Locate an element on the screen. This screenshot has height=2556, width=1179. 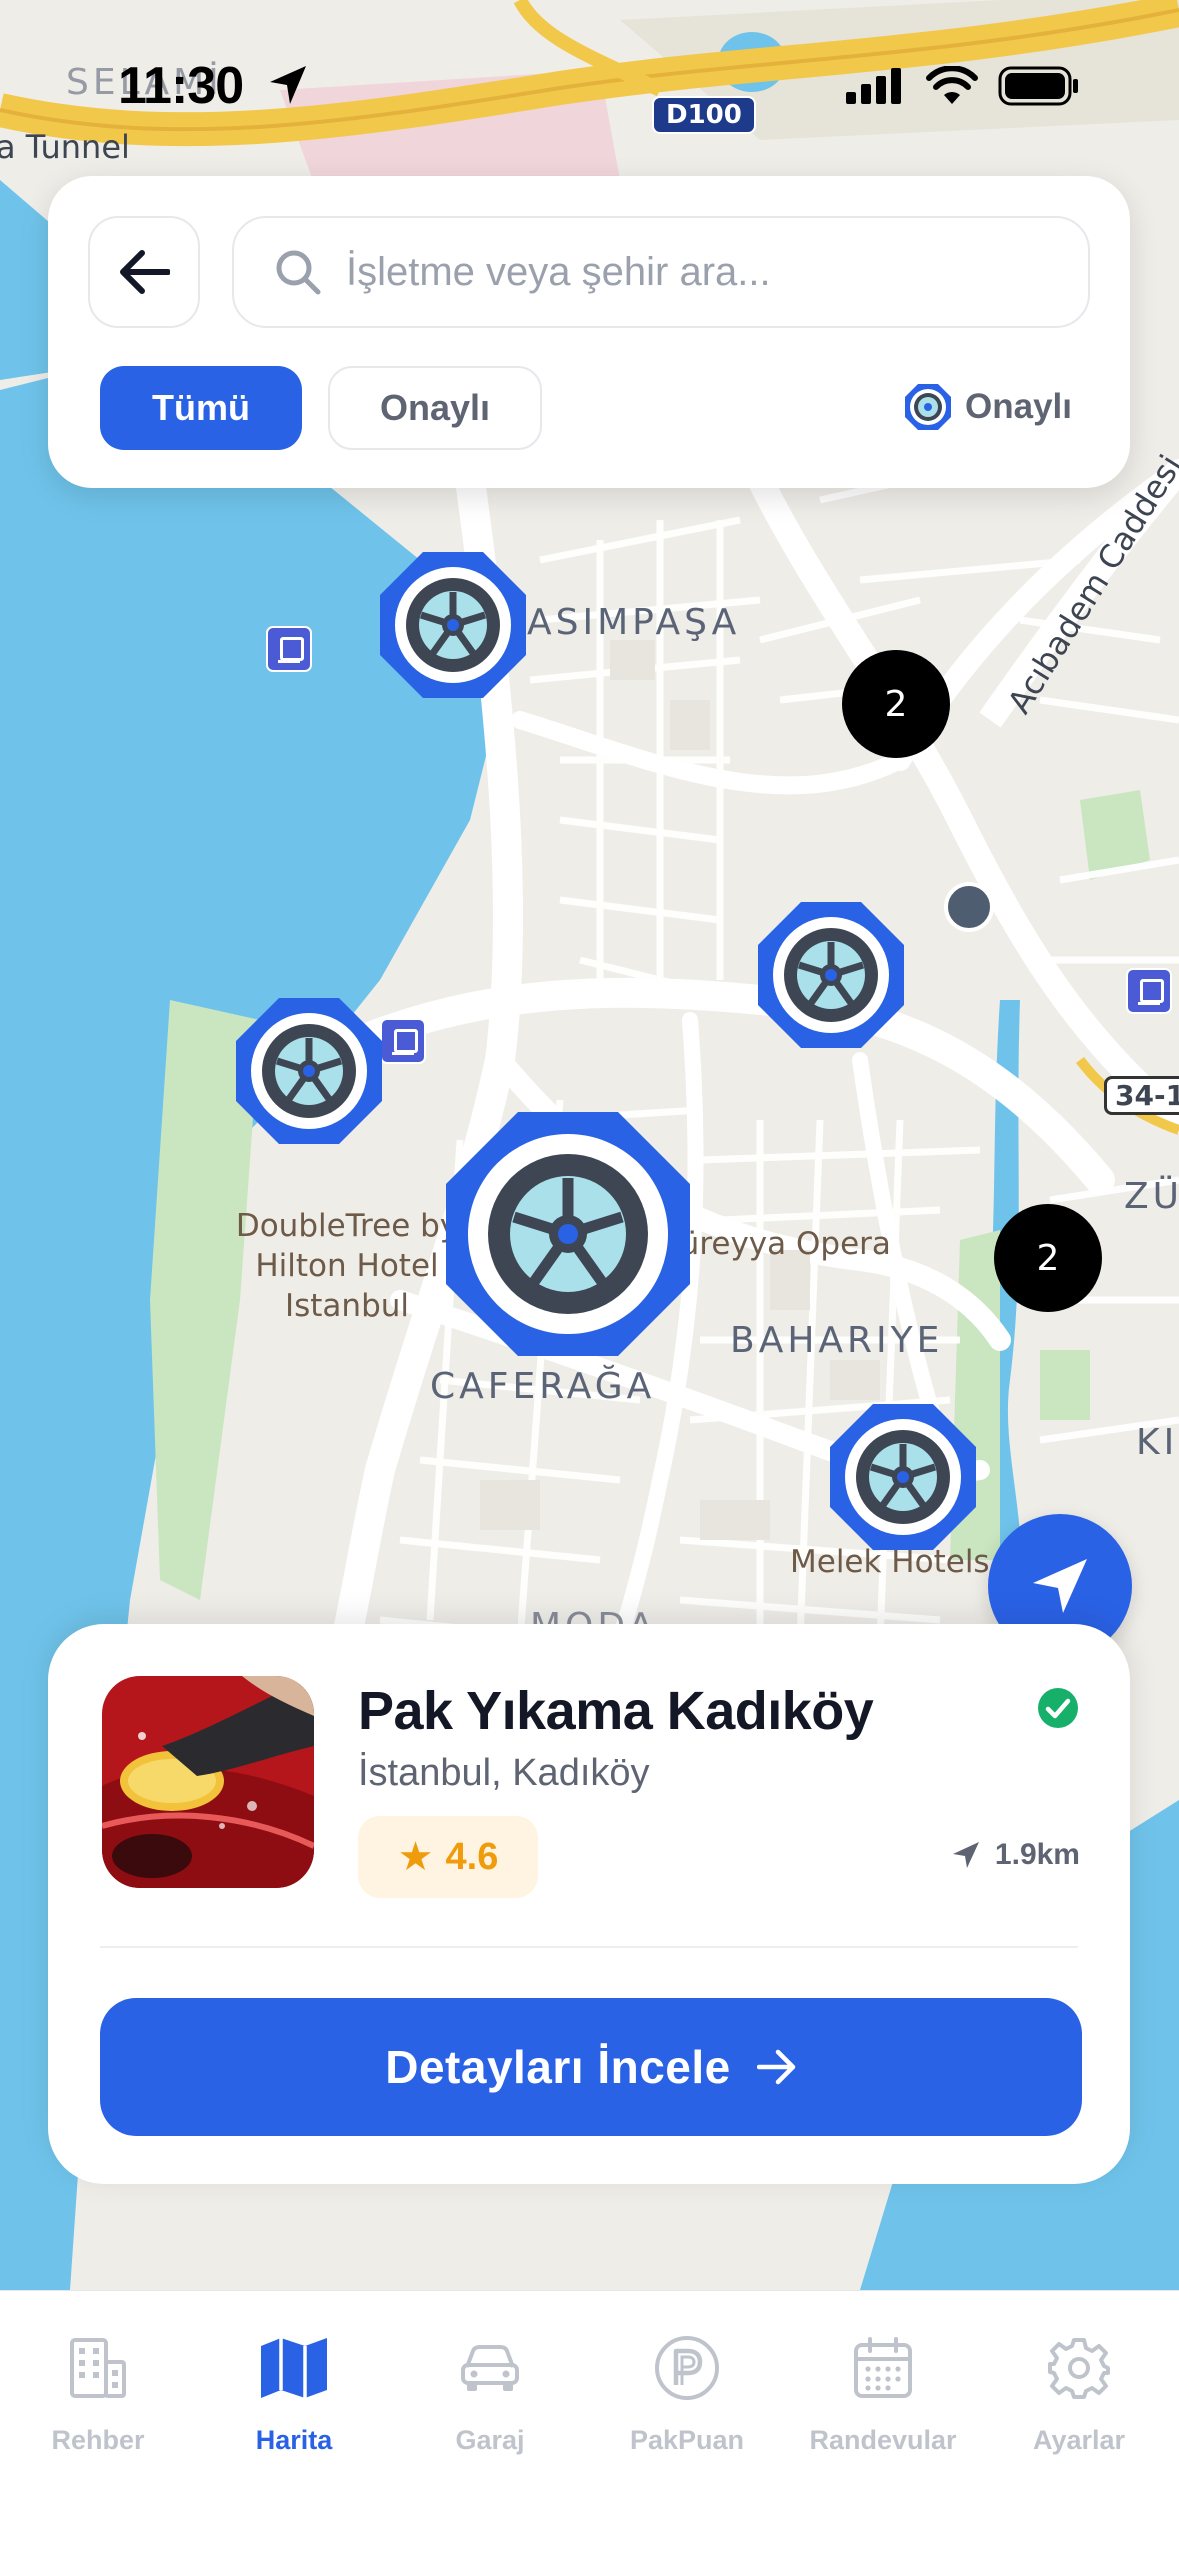
star-icon: ★ is located at coordinates (415, 1857).